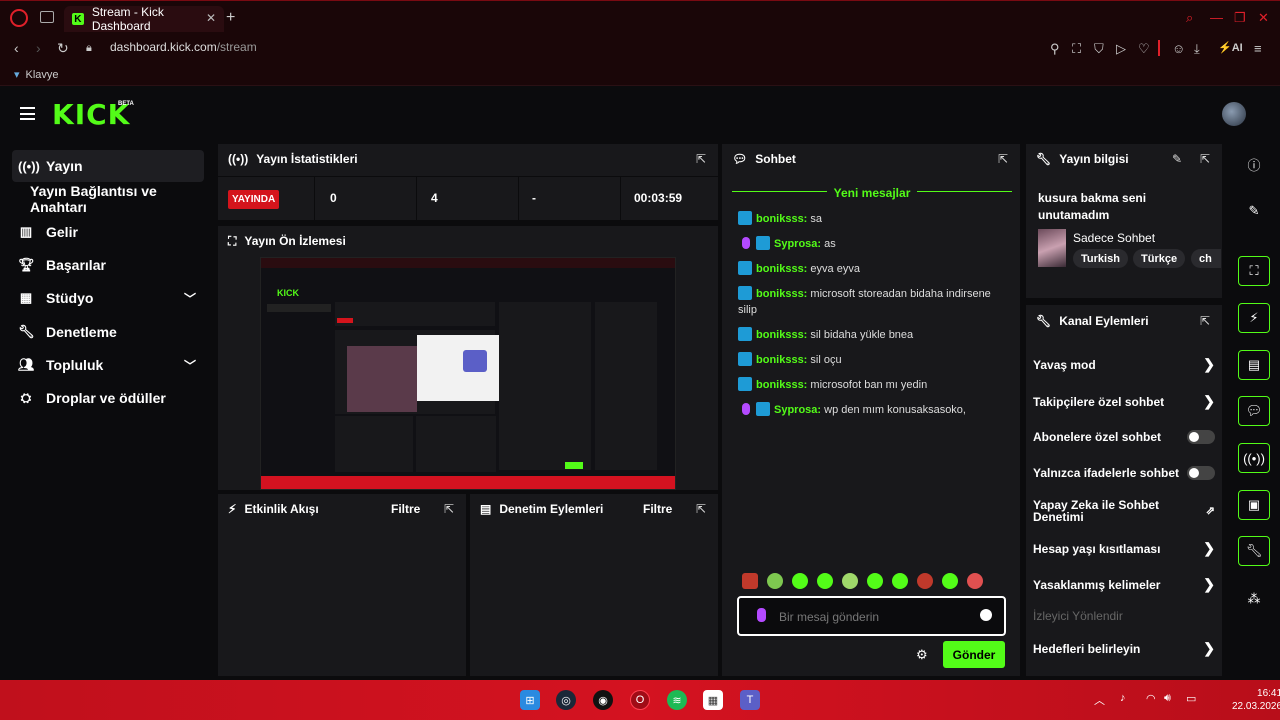 The image size is (1280, 720). I want to click on url-field: dashboard.kick.com/stream, so click(183, 47).